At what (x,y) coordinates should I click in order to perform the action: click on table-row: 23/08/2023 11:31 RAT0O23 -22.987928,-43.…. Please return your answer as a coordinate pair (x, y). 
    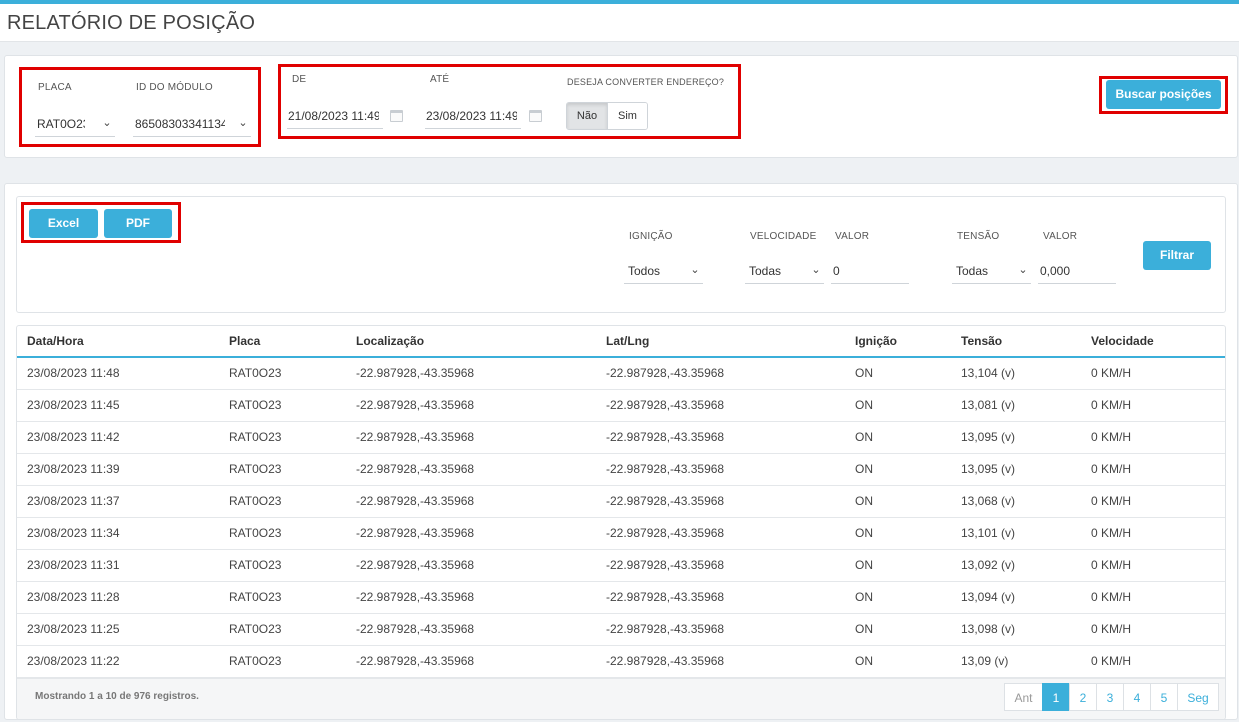
    Looking at the image, I should click on (621, 565).